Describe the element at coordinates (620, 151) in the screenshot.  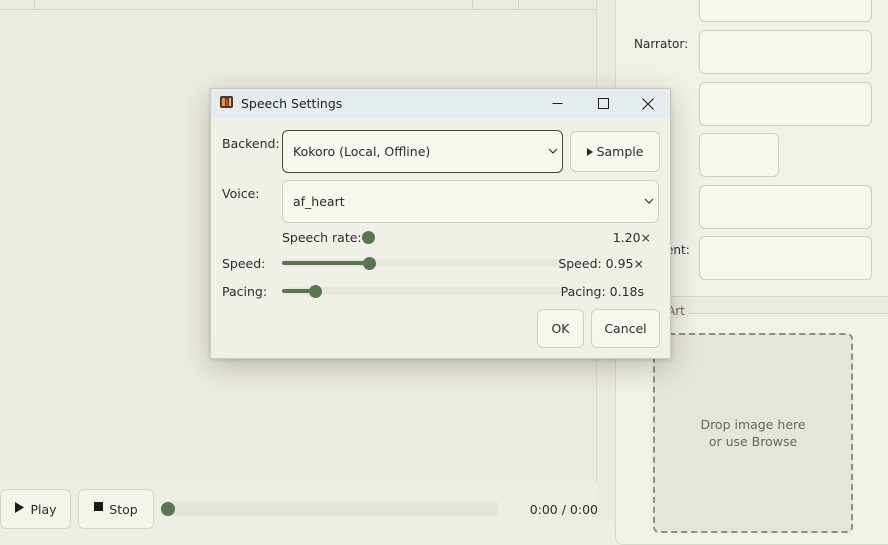
I see `sample-label: Sample` at that location.